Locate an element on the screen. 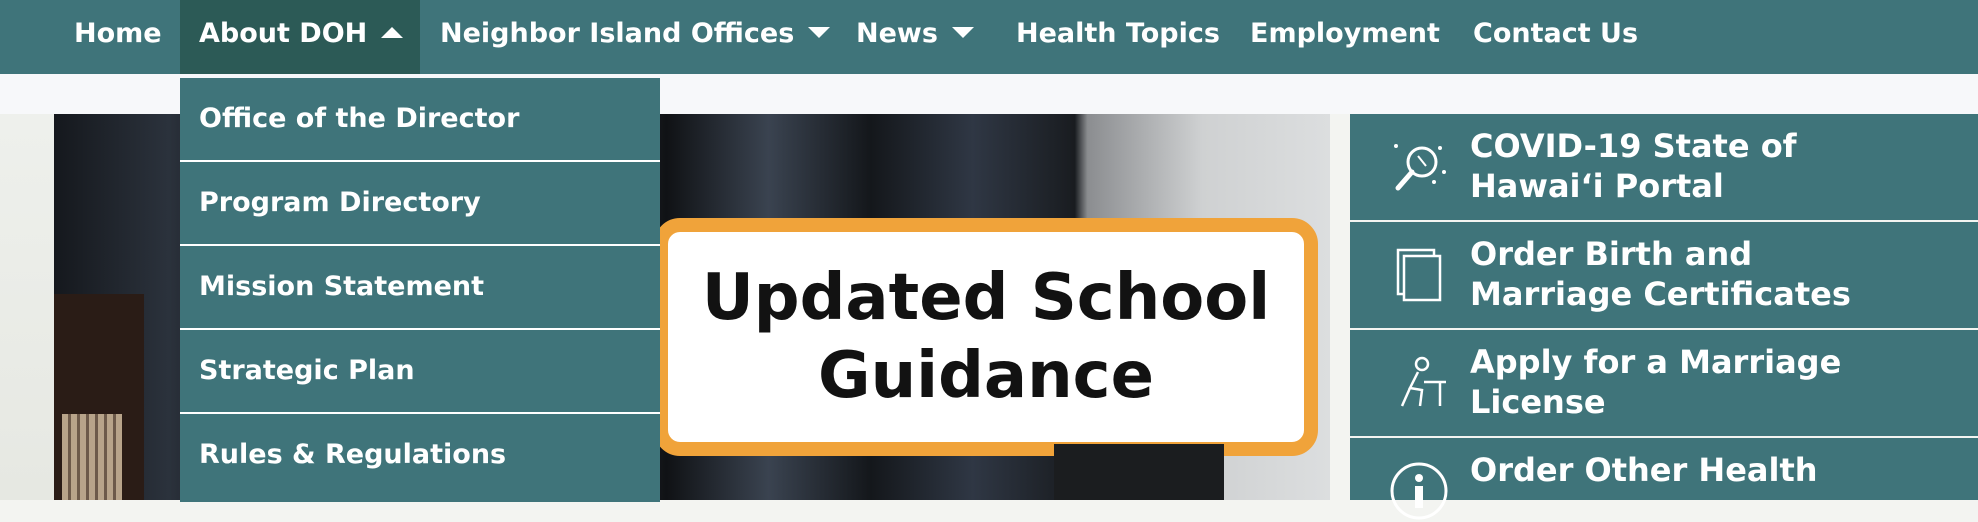 This screenshot has width=1978, height=522. hero-title-line-1: Updated School is located at coordinates (986, 298).